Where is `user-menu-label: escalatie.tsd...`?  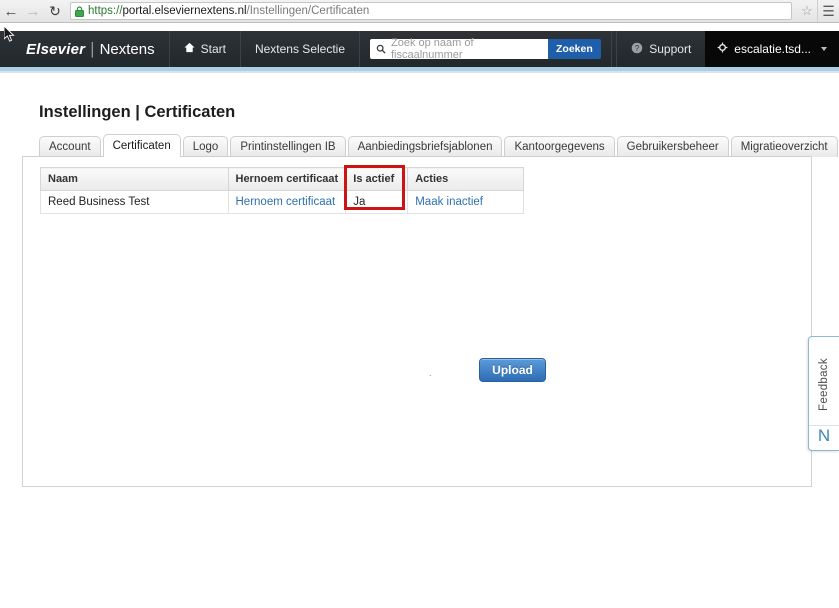 user-menu-label: escalatie.tsd... is located at coordinates (772, 49).